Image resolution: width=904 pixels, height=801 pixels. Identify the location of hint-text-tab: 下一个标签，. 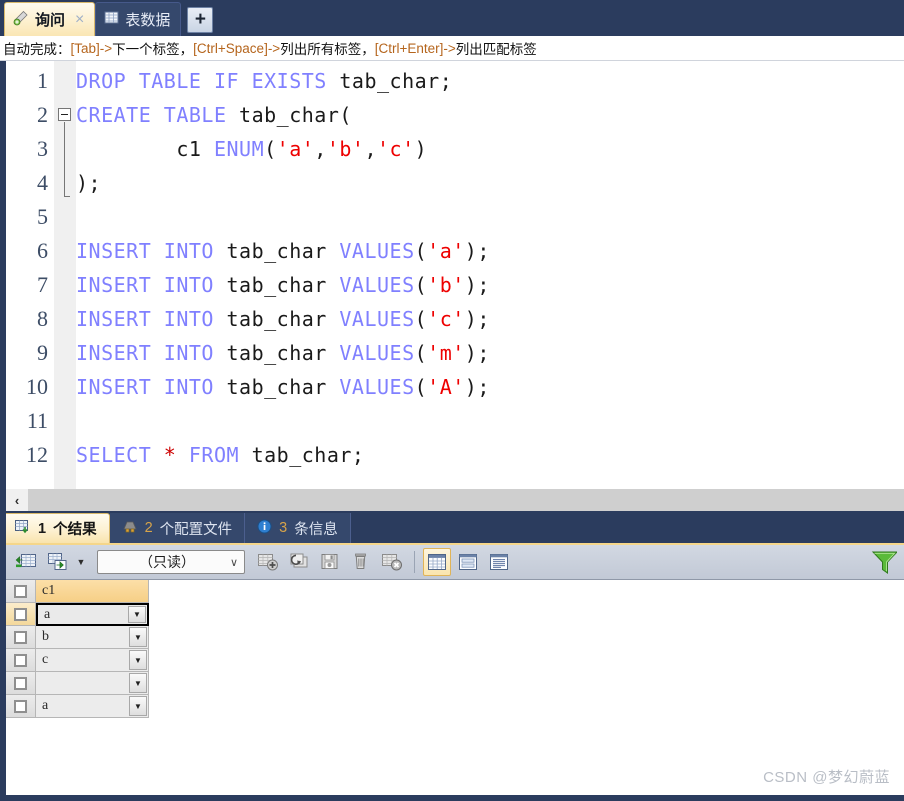
(153, 49).